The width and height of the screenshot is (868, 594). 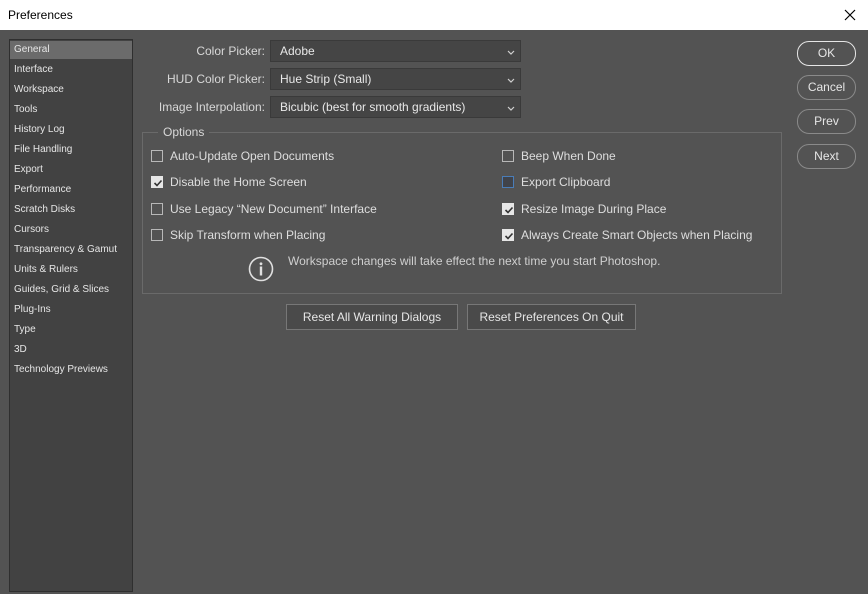 What do you see at coordinates (372, 317) in the screenshot?
I see `reset-warning-dialogs-button: Reset All Warning Dialogs` at bounding box center [372, 317].